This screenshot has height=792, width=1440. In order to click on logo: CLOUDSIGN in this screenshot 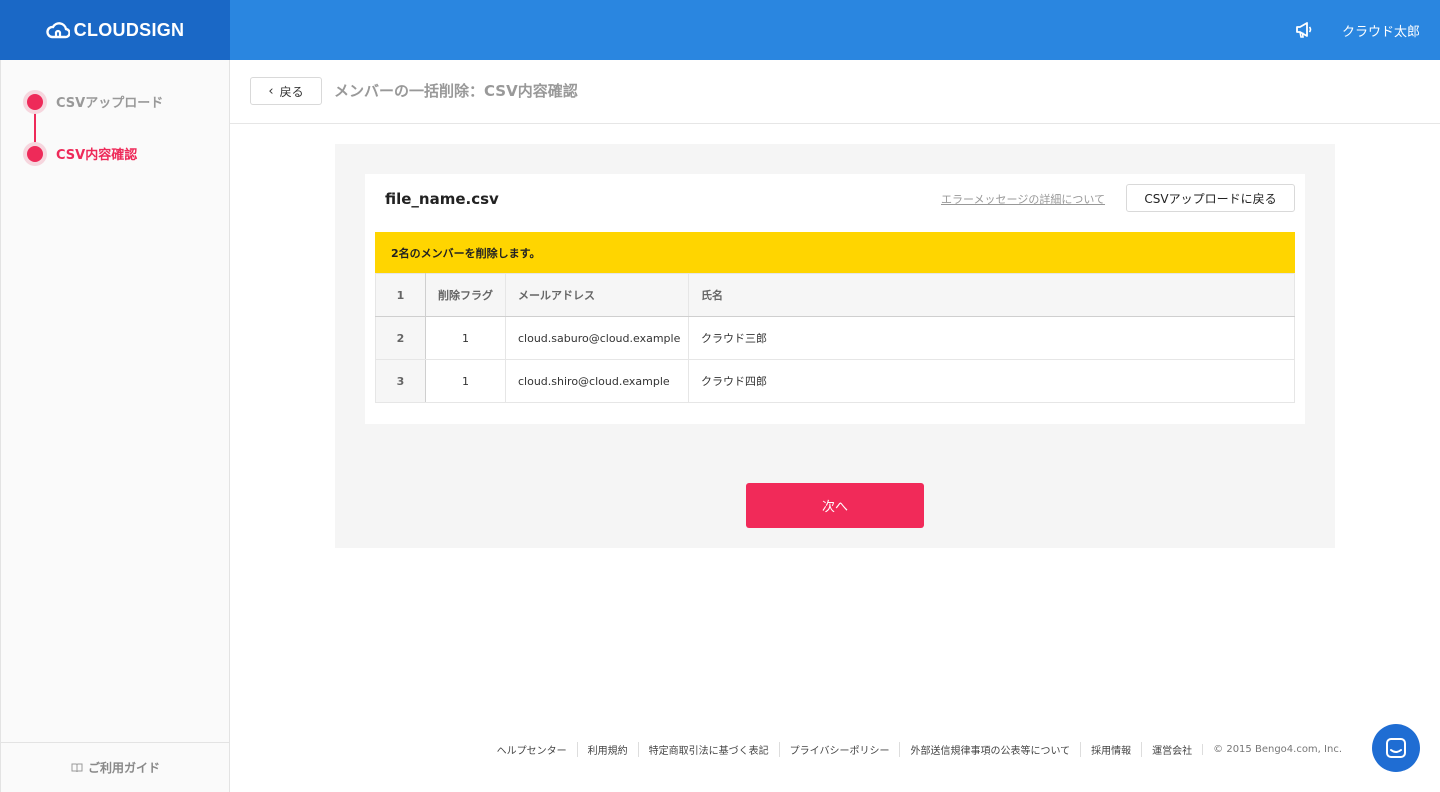, I will do `click(115, 30)`.